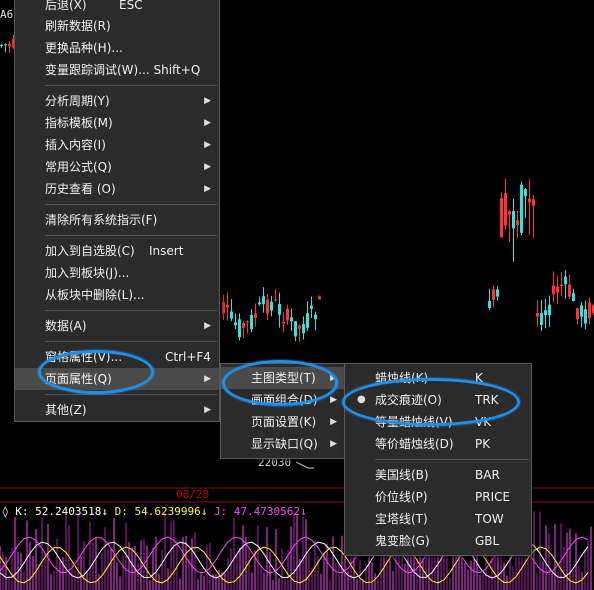  I want to click on menu-item-other: 其他(Z) ▶, so click(117, 410).